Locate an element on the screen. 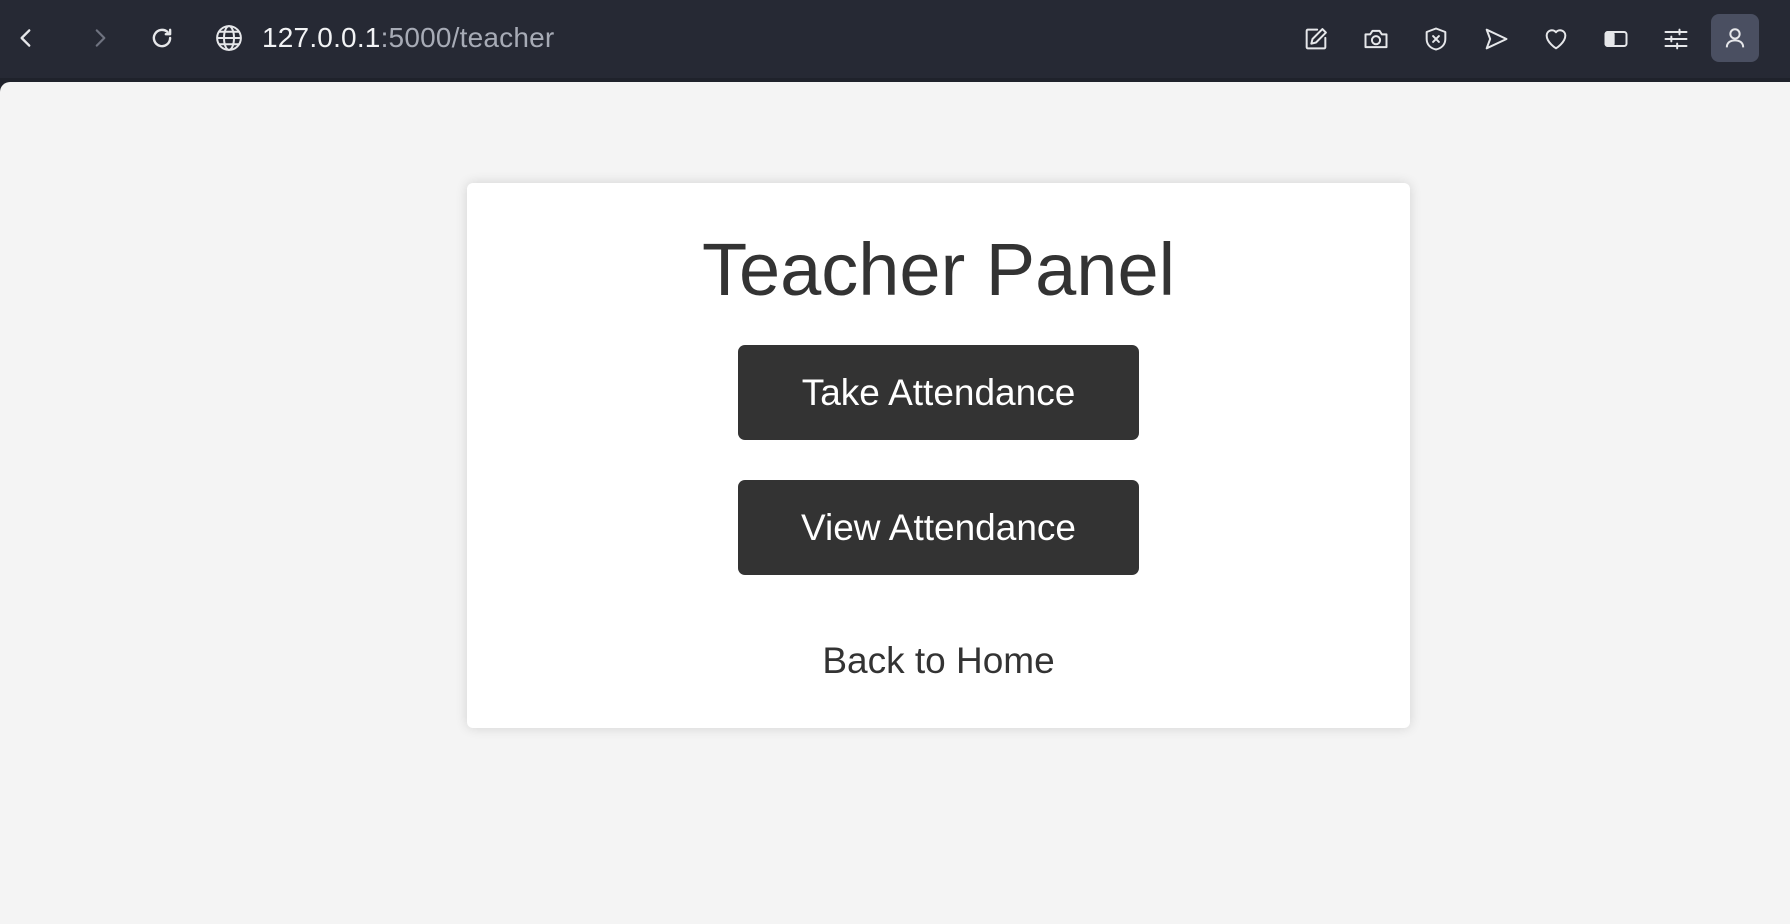 This screenshot has width=1790, height=924. send-icon is located at coordinates (1496, 39).